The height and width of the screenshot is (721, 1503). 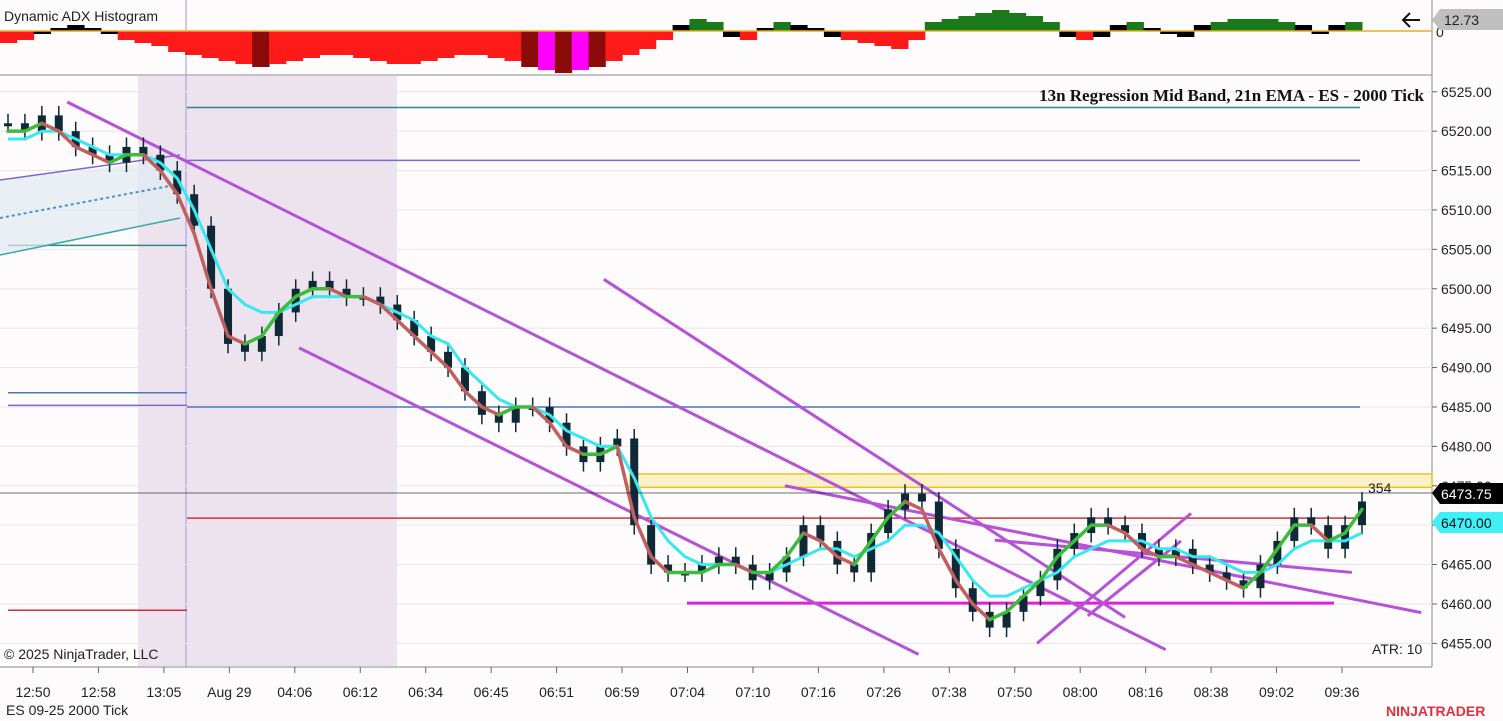 What do you see at coordinates (360, 692) in the screenshot?
I see `x-tick-label: 06:12` at bounding box center [360, 692].